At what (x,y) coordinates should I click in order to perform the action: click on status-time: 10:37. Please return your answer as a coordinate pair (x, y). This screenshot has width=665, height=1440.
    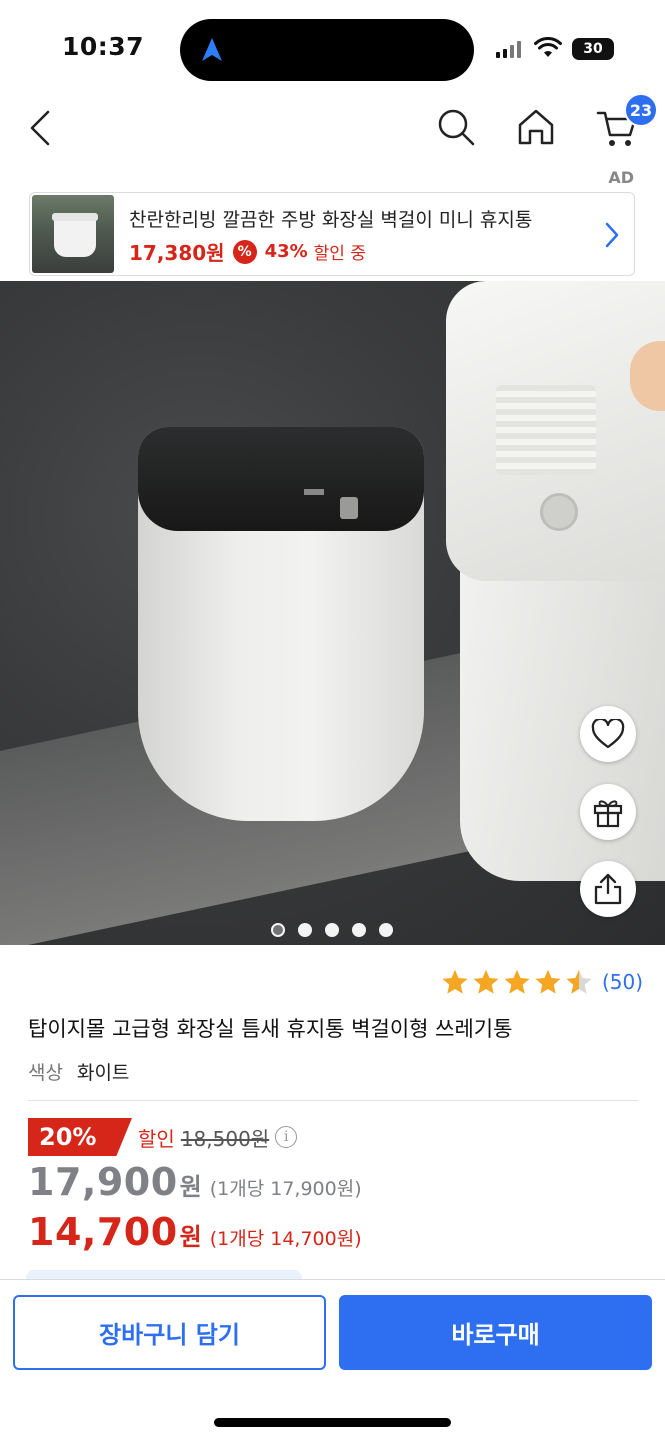
    Looking at the image, I should click on (103, 46).